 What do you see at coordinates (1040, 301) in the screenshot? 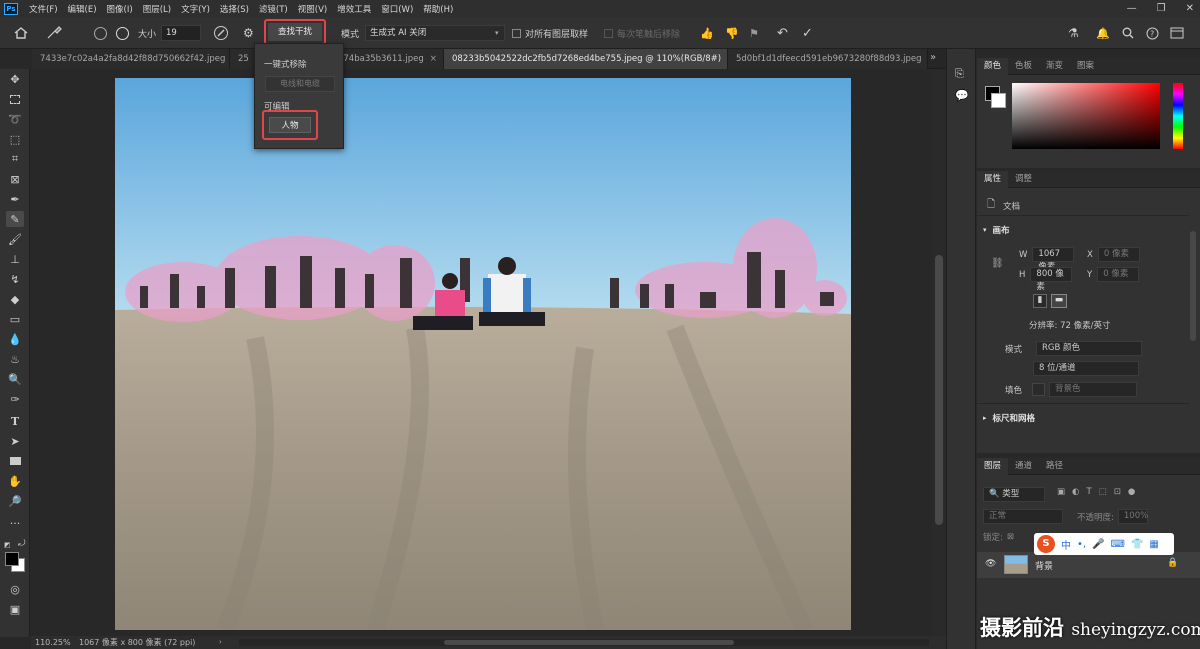
I see `portrait-icon: ▮` at bounding box center [1040, 301].